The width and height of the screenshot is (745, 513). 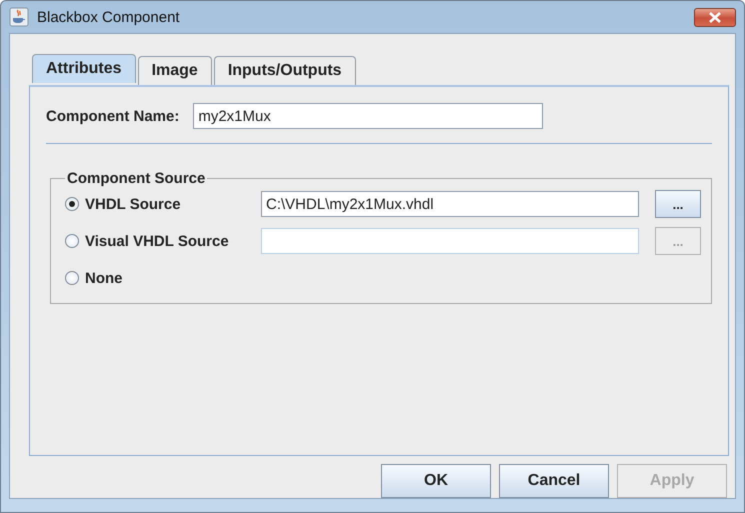 I want to click on window-title: Blackbox Component, so click(x=108, y=17).